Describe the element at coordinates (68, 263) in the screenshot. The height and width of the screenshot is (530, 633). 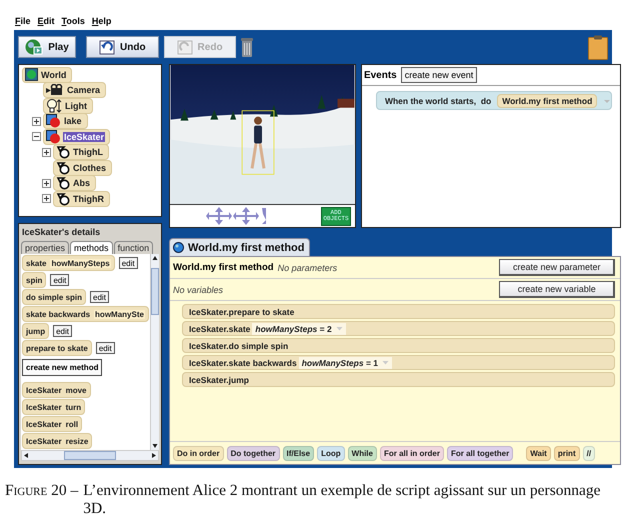
I see `method-tile: skate howManySteps` at that location.